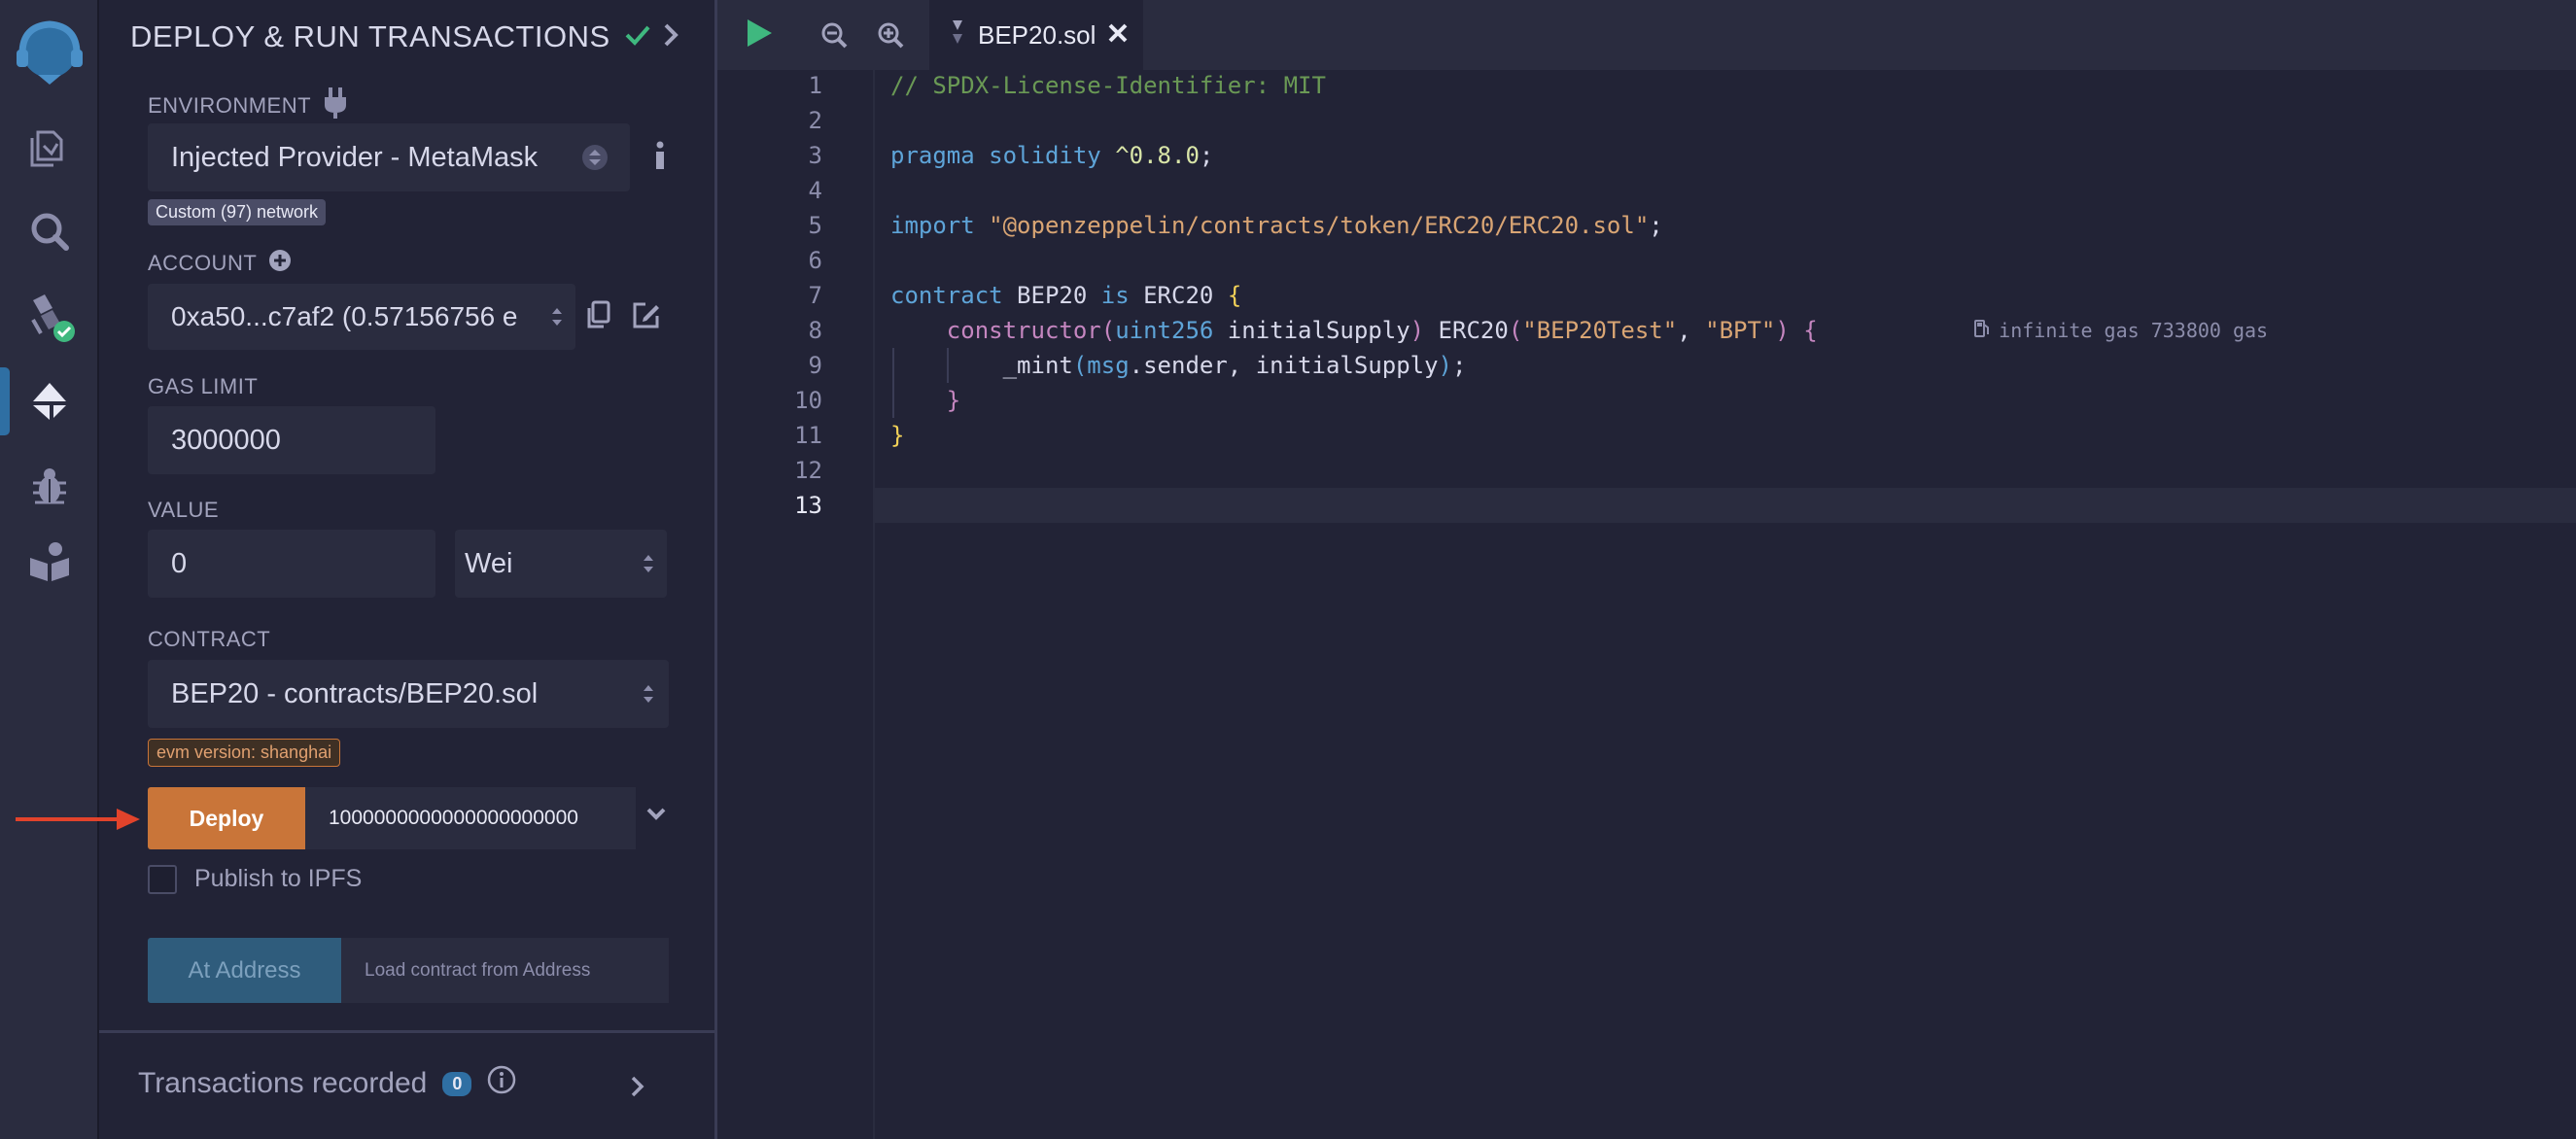  I want to click on value-input: 0, so click(292, 564).